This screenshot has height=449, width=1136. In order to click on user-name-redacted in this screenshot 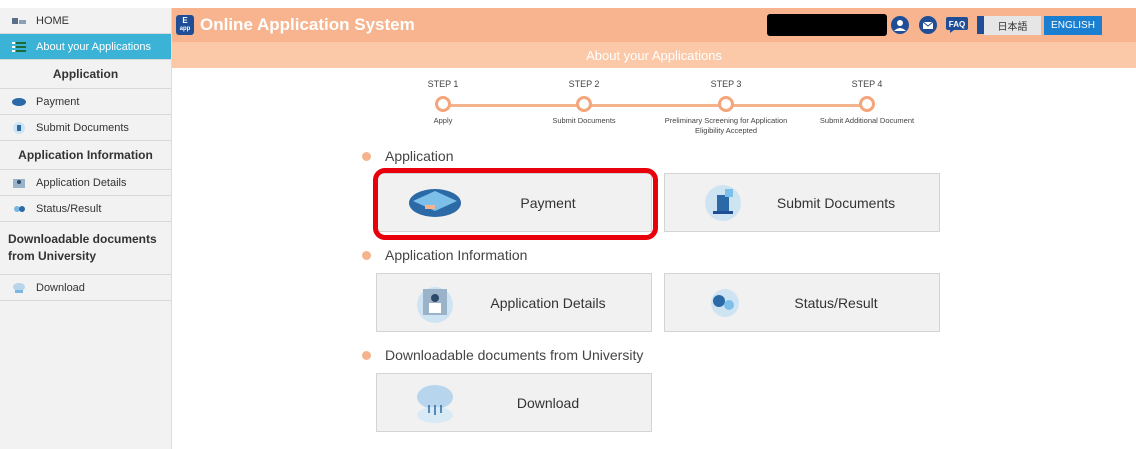, I will do `click(827, 25)`.